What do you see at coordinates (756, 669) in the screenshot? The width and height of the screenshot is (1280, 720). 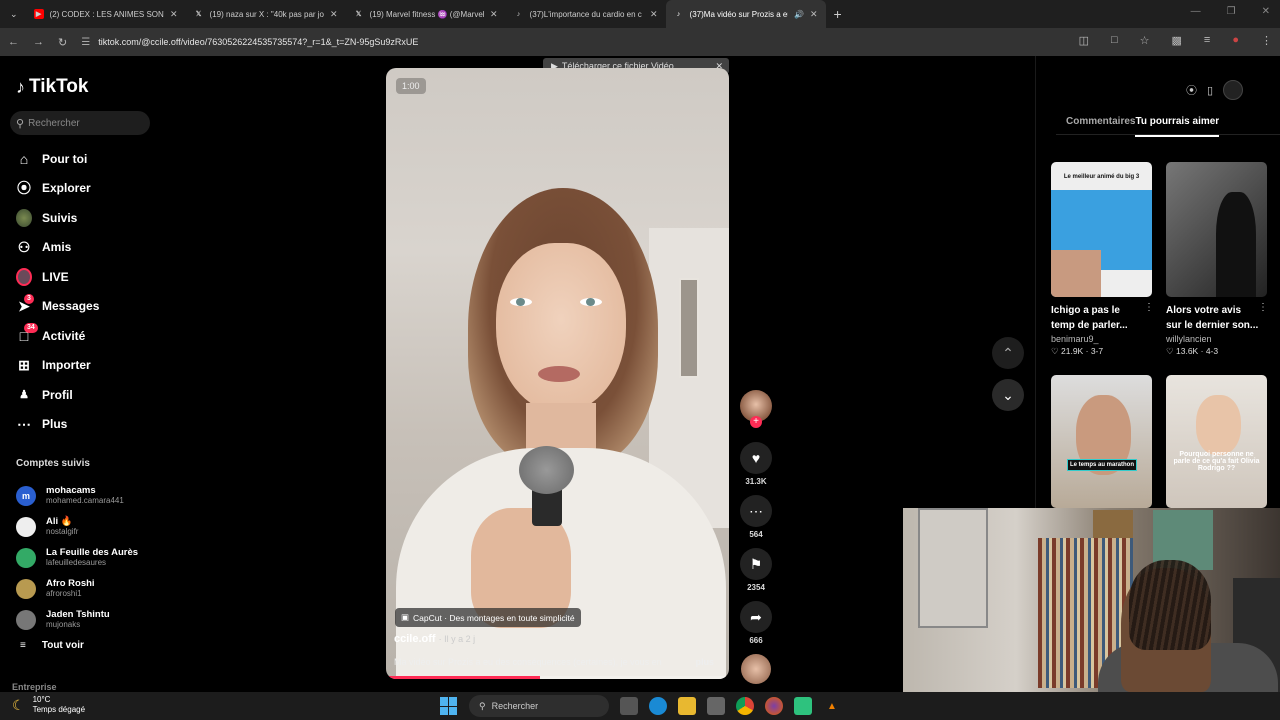 I see `sound-disc` at bounding box center [756, 669].